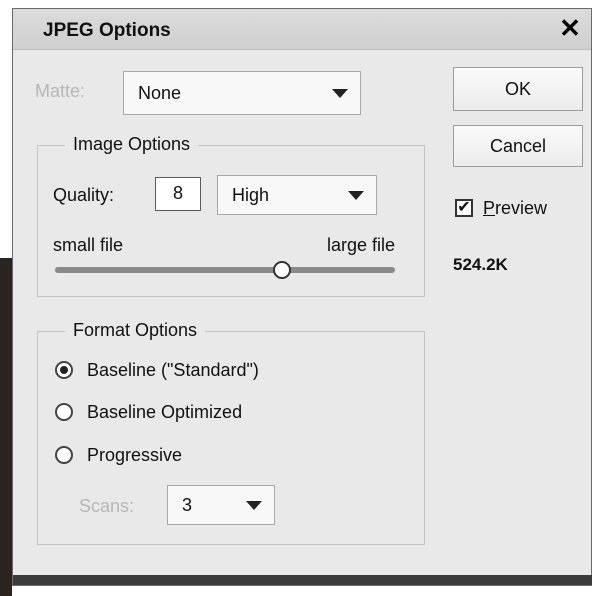 The width and height of the screenshot is (592, 596). What do you see at coordinates (60, 91) in the screenshot?
I see `matte-label: Matte:` at bounding box center [60, 91].